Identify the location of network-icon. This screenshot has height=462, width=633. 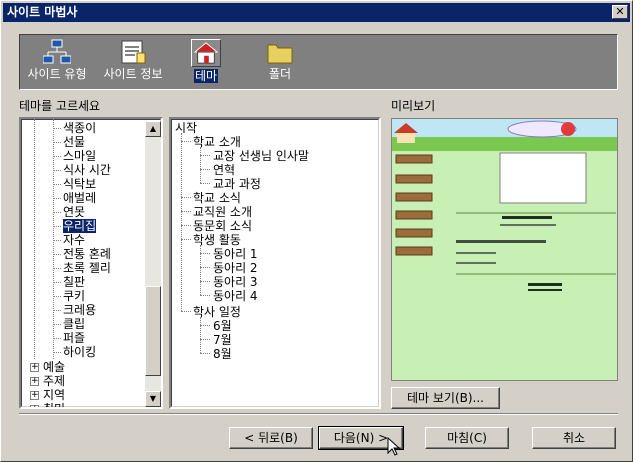
(57, 51).